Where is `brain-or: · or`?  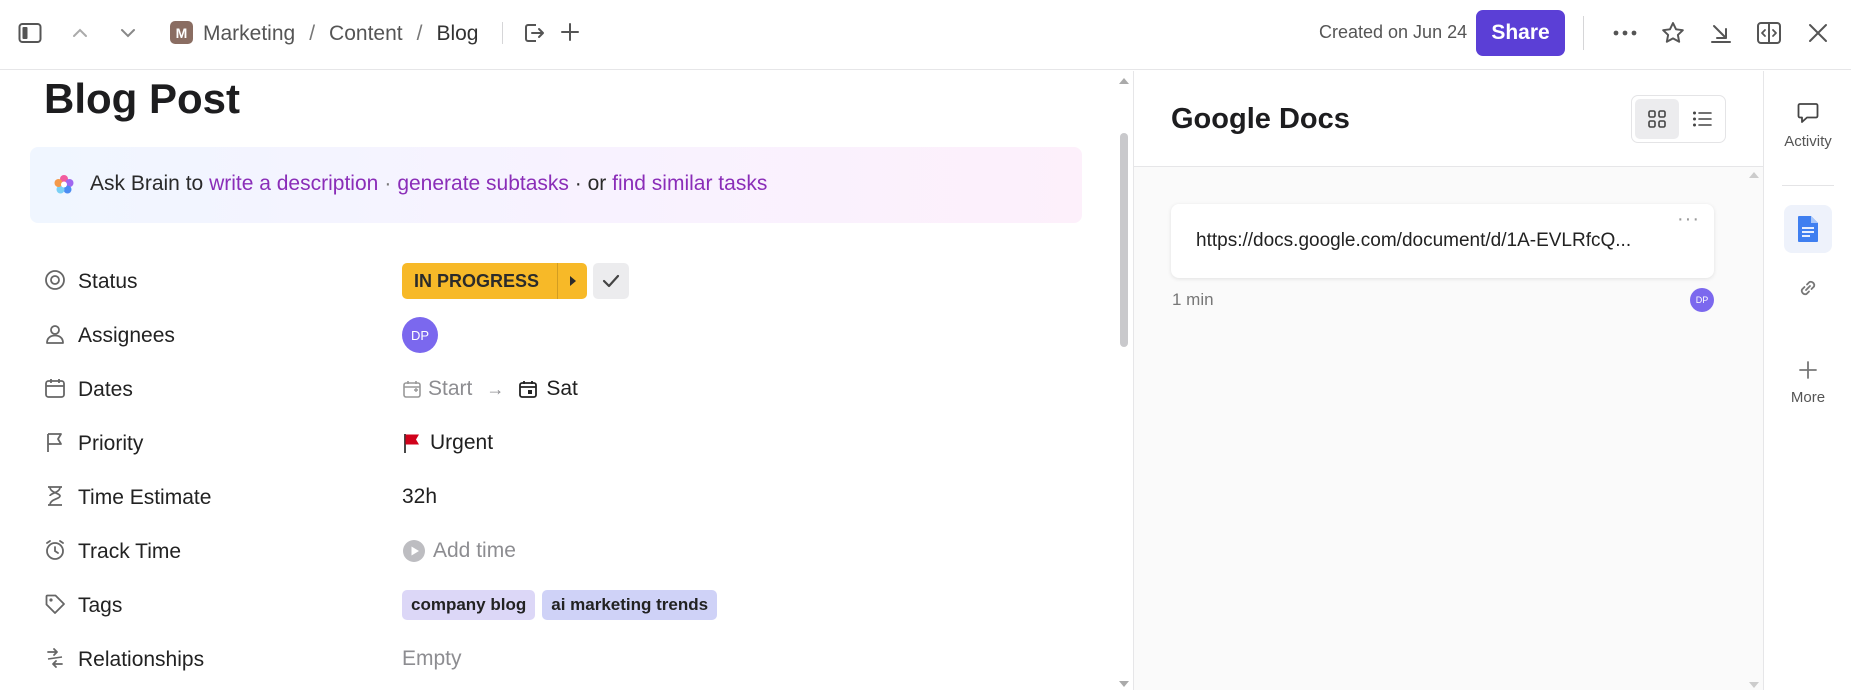
brain-or: · or is located at coordinates (590, 183).